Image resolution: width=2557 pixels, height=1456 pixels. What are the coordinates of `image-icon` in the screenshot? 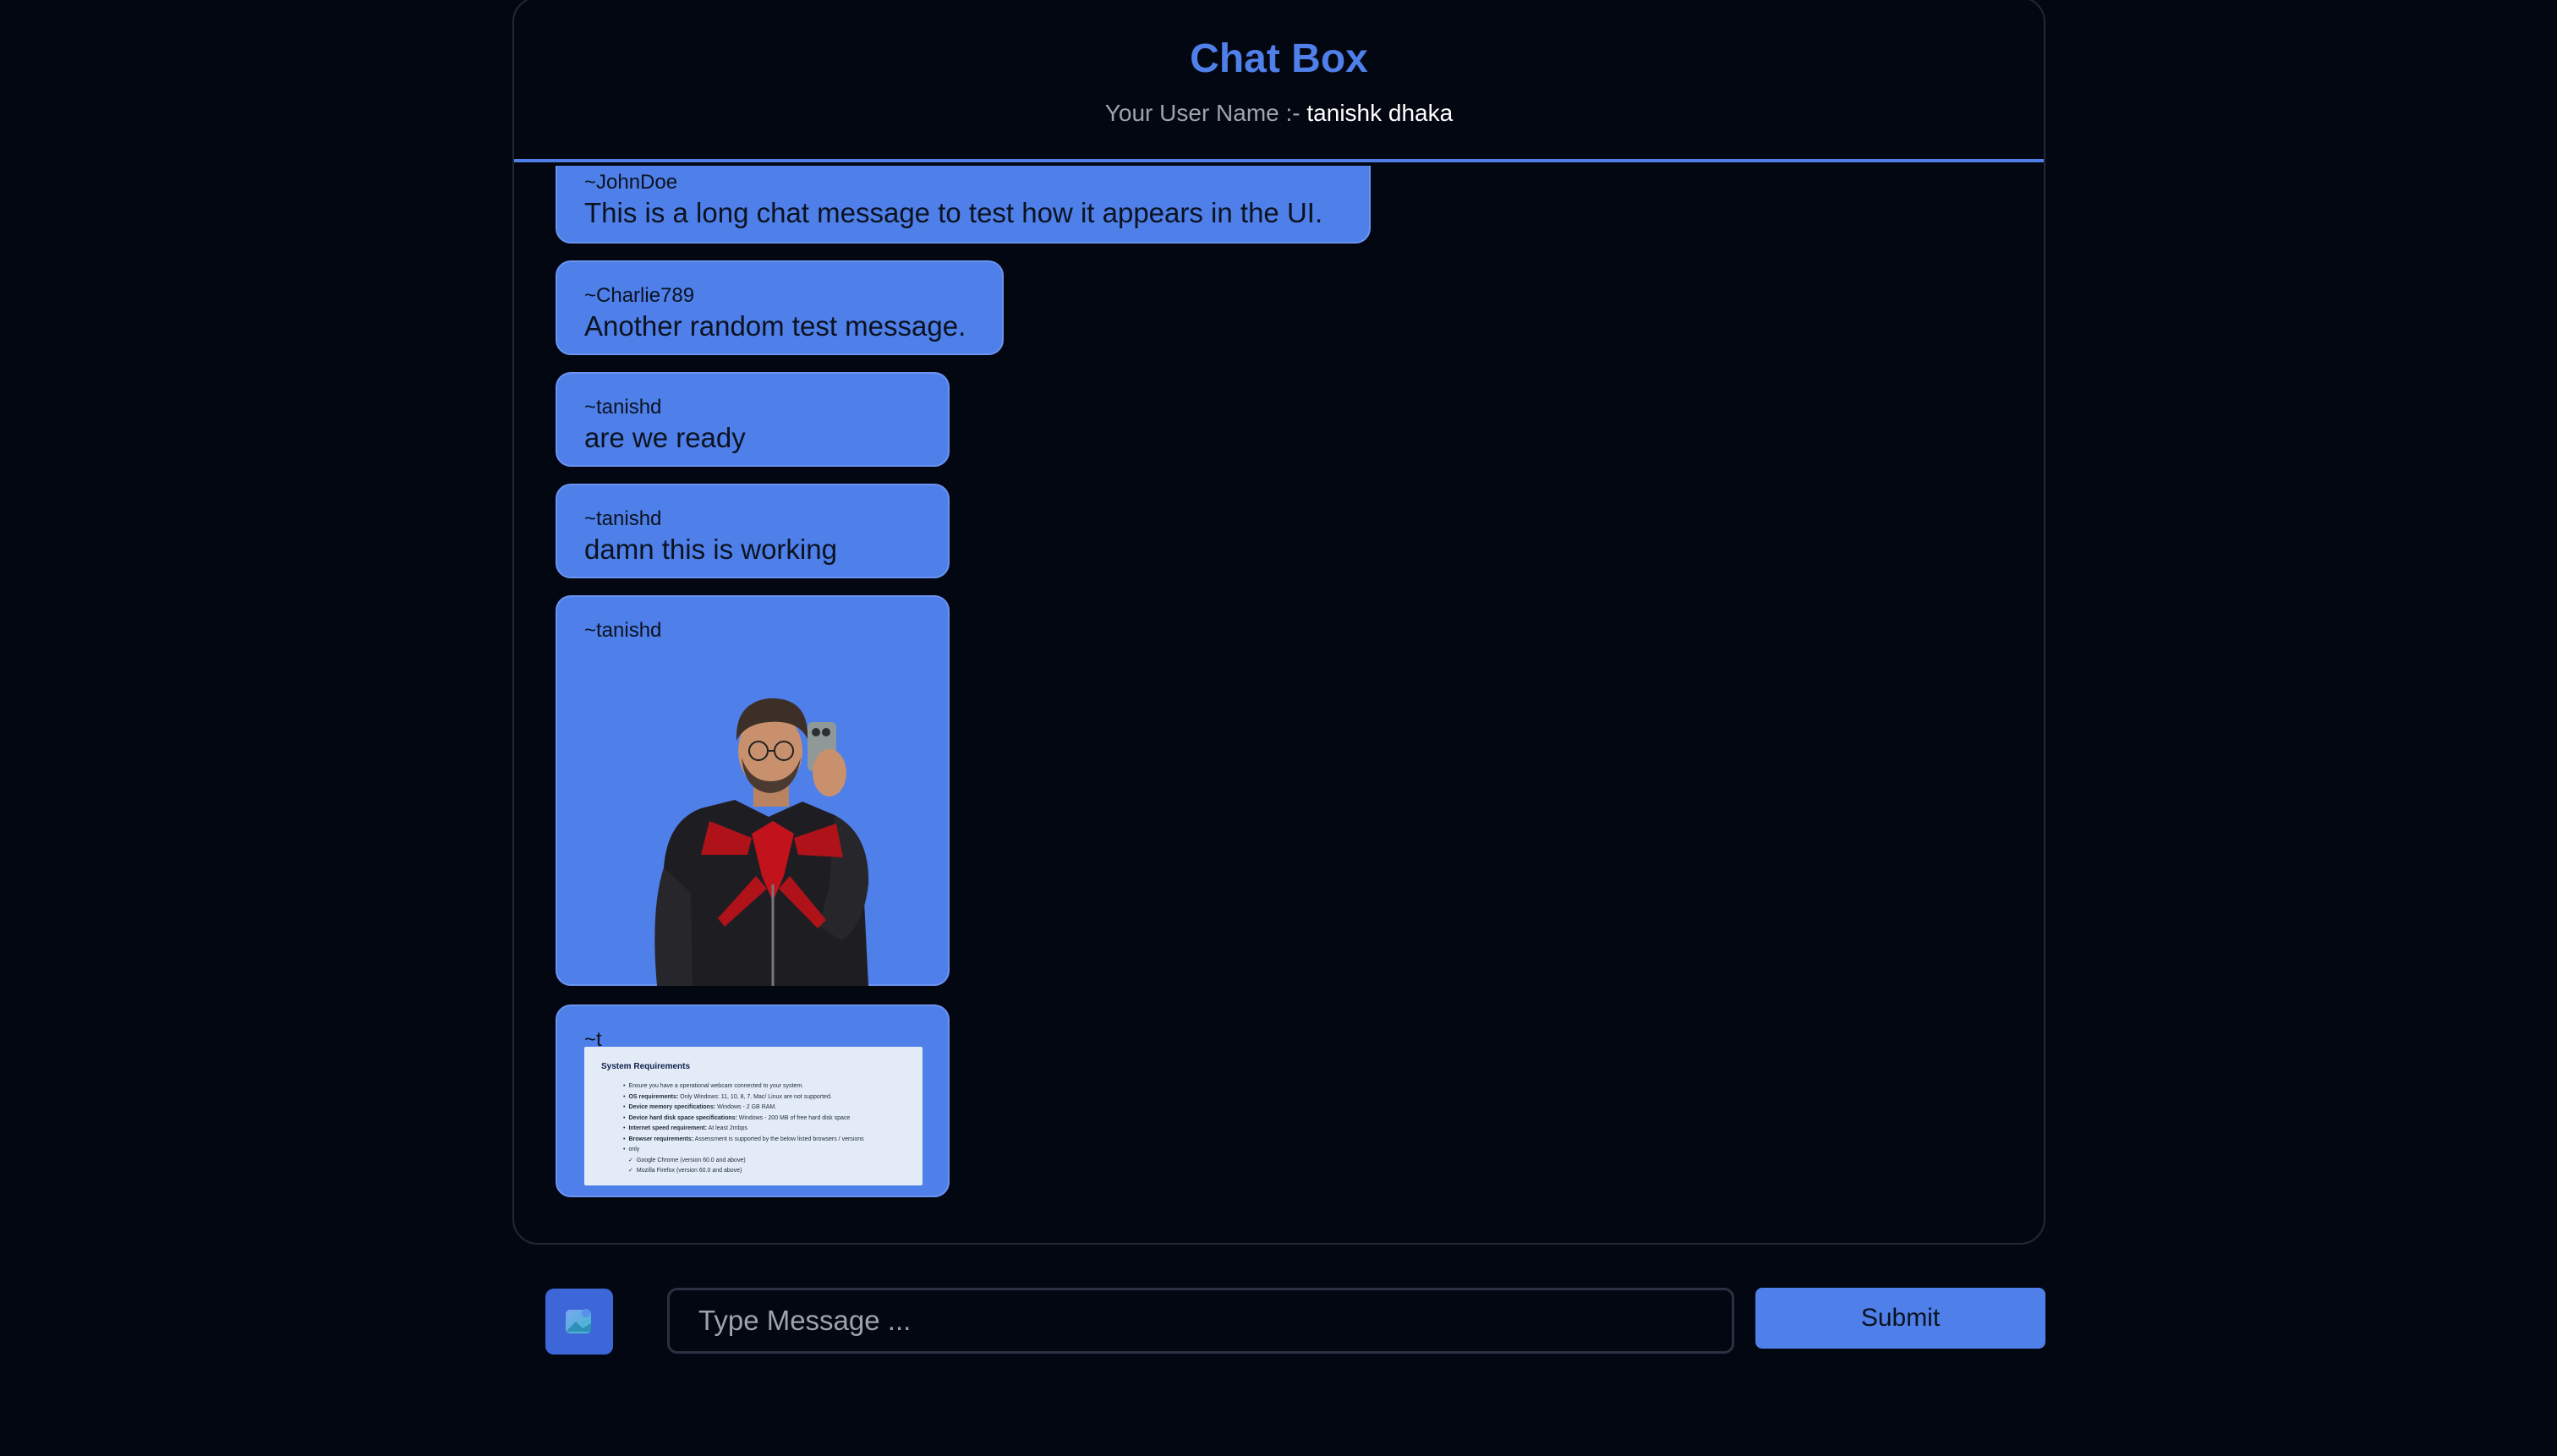 It's located at (578, 1321).